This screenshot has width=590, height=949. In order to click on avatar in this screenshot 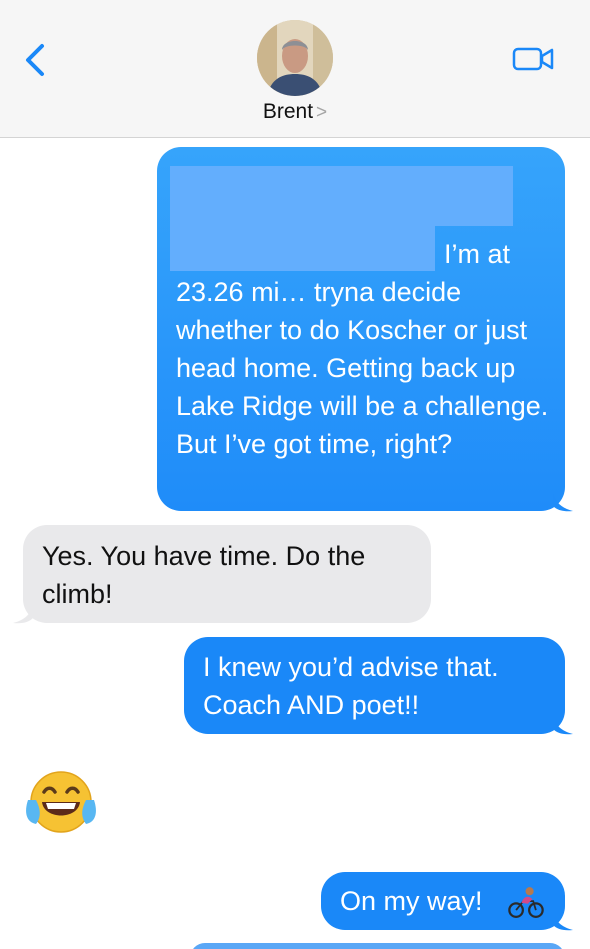, I will do `click(295, 58)`.